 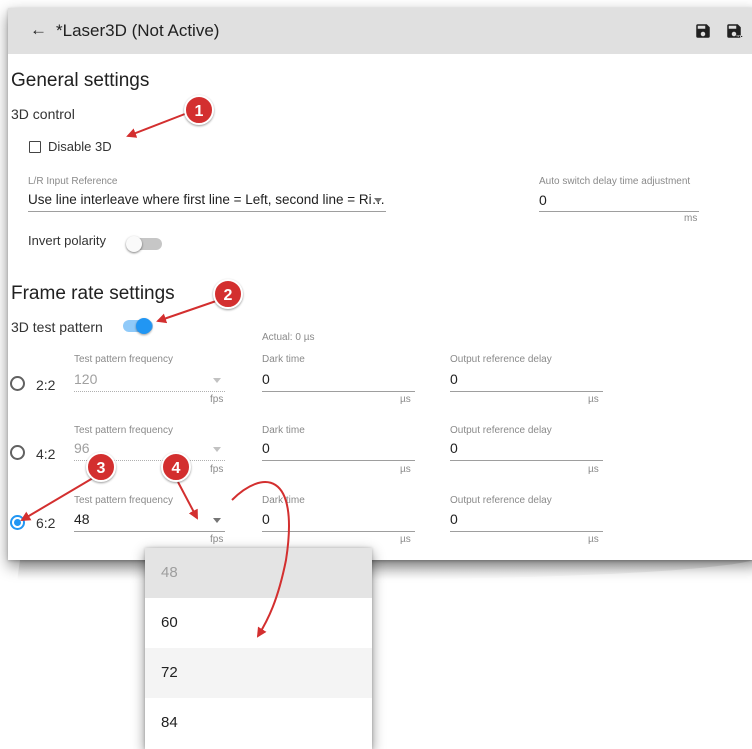 I want to click on callout-badge: 3, so click(x=101, y=467).